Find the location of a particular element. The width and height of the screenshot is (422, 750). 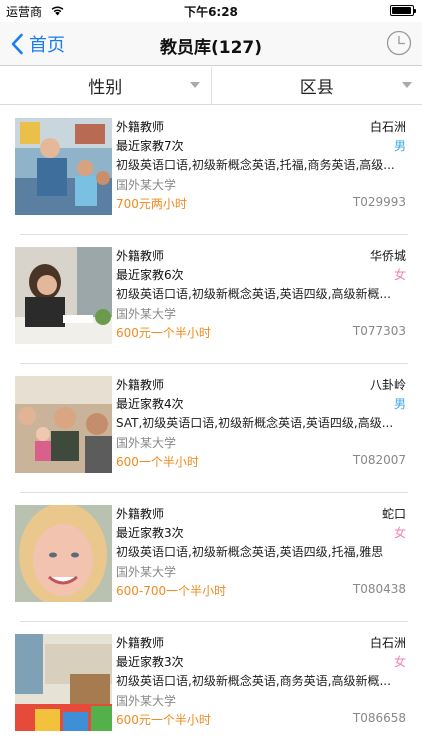

teacher-price: 700元两小时 is located at coordinates (151, 204).